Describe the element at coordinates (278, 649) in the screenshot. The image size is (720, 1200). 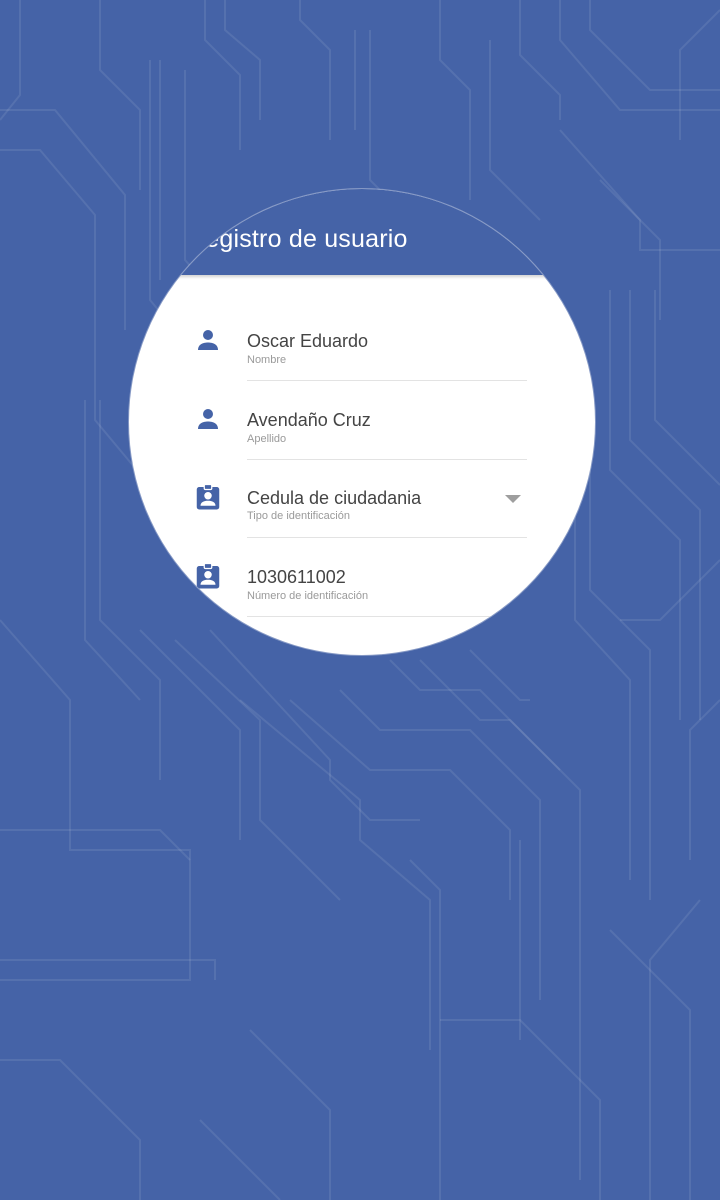
I see `partial-field-value: xxxxxxx` at that location.